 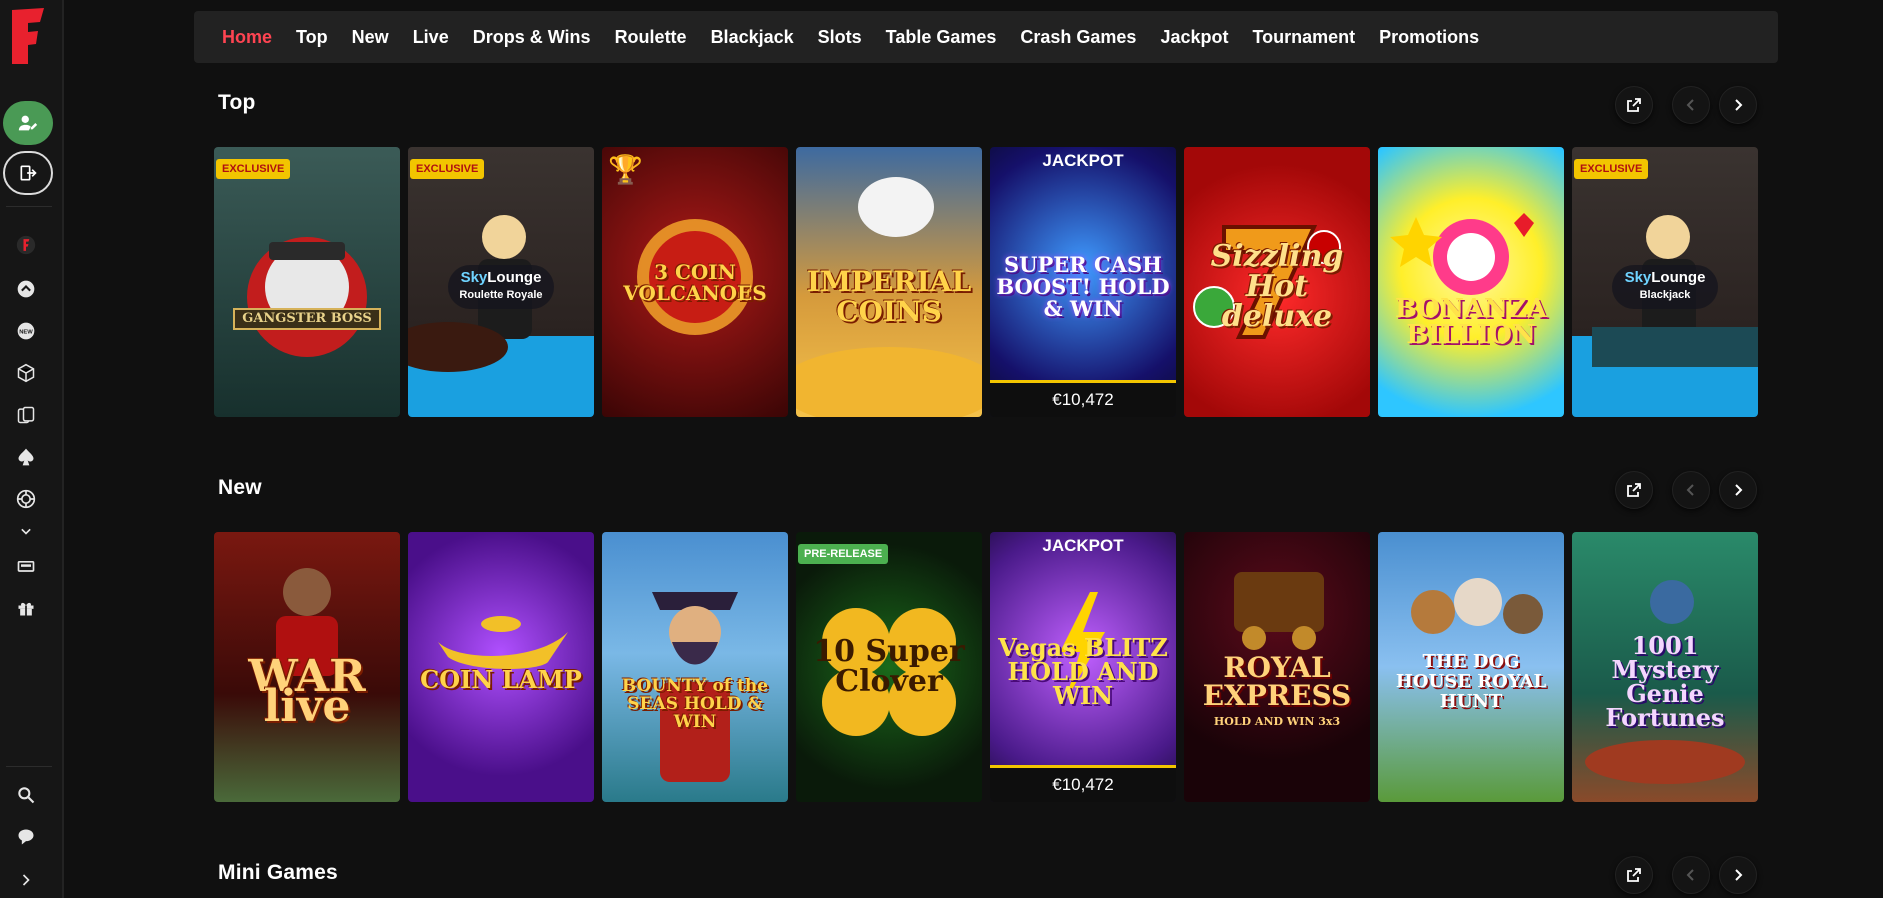 I want to click on game-tile: PRE-RELEASE 10 Super Clover, so click(x=889, y=667).